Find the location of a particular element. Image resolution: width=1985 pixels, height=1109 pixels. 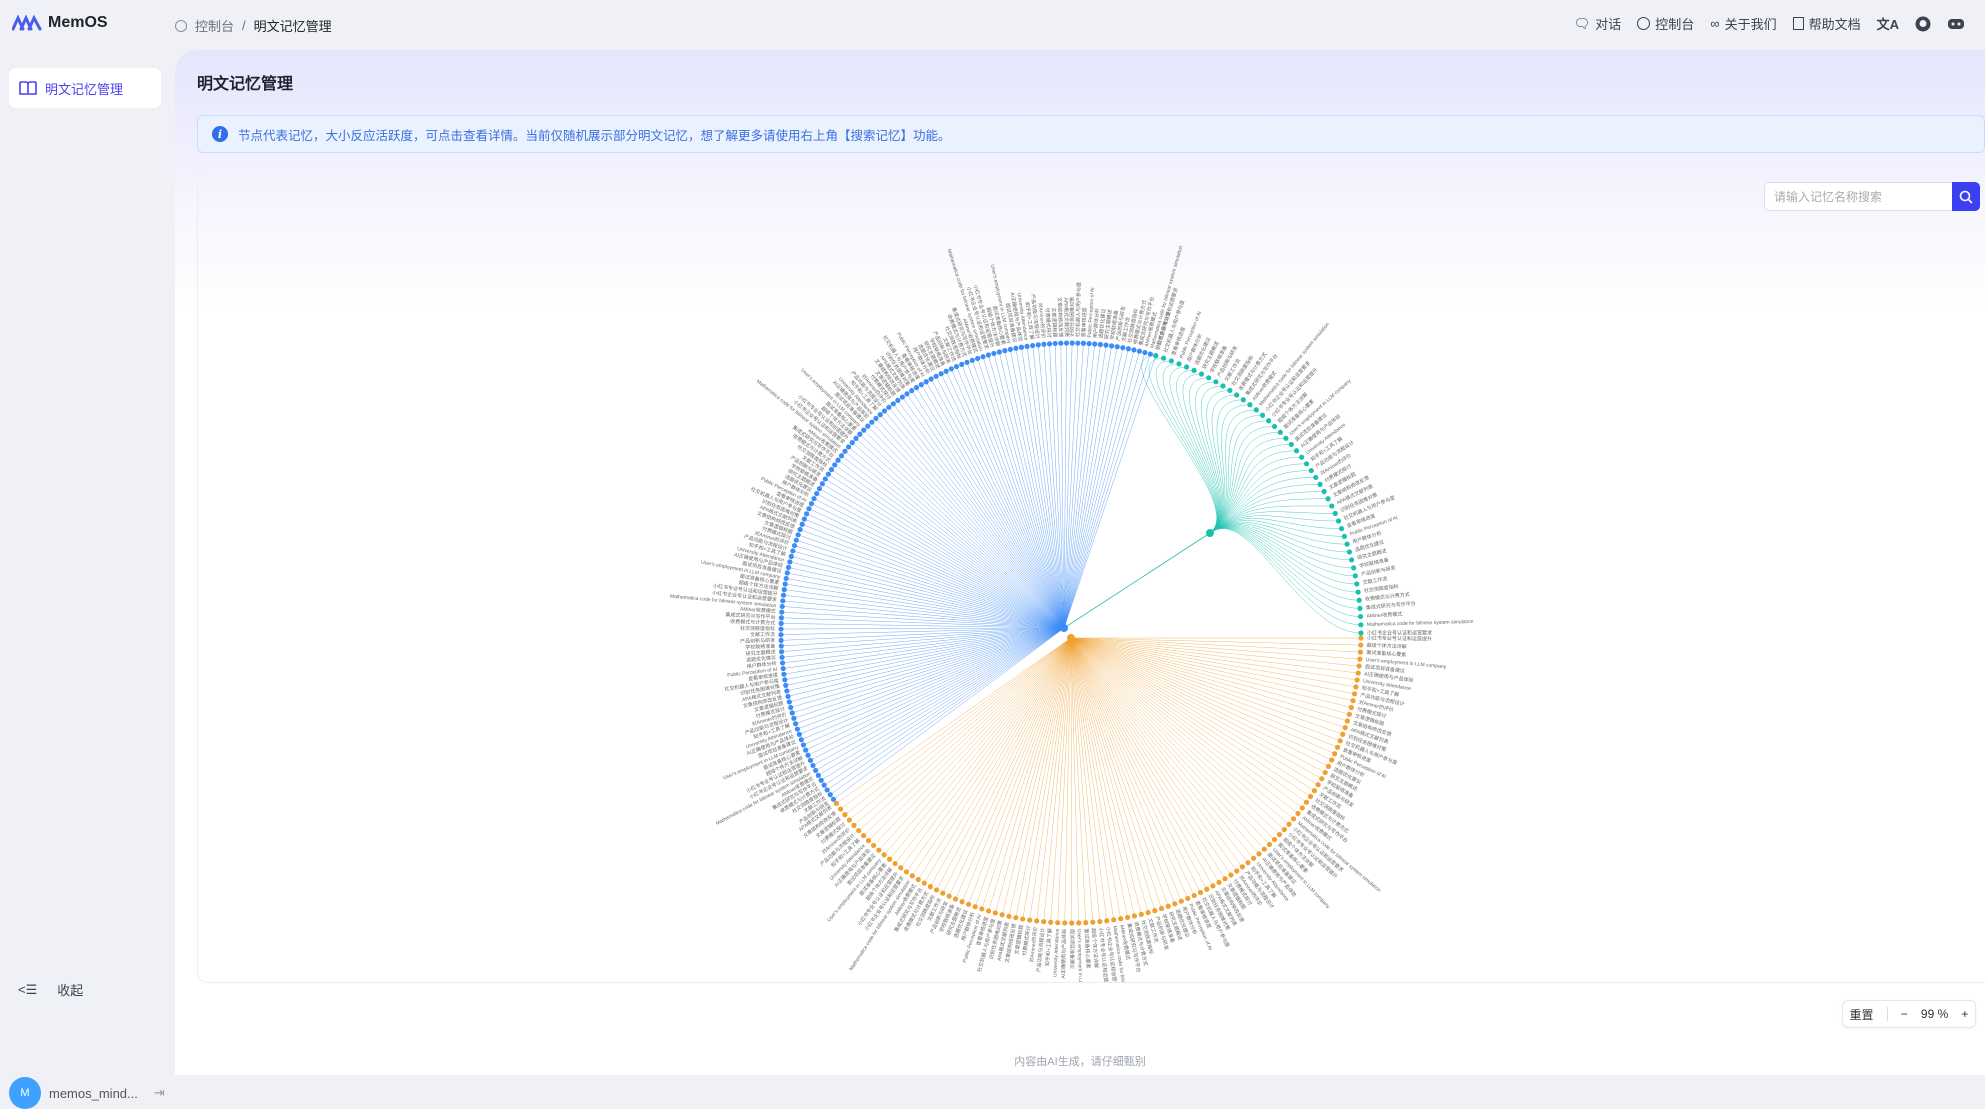

nav-docs: 帮助文档 is located at coordinates (1827, 23).